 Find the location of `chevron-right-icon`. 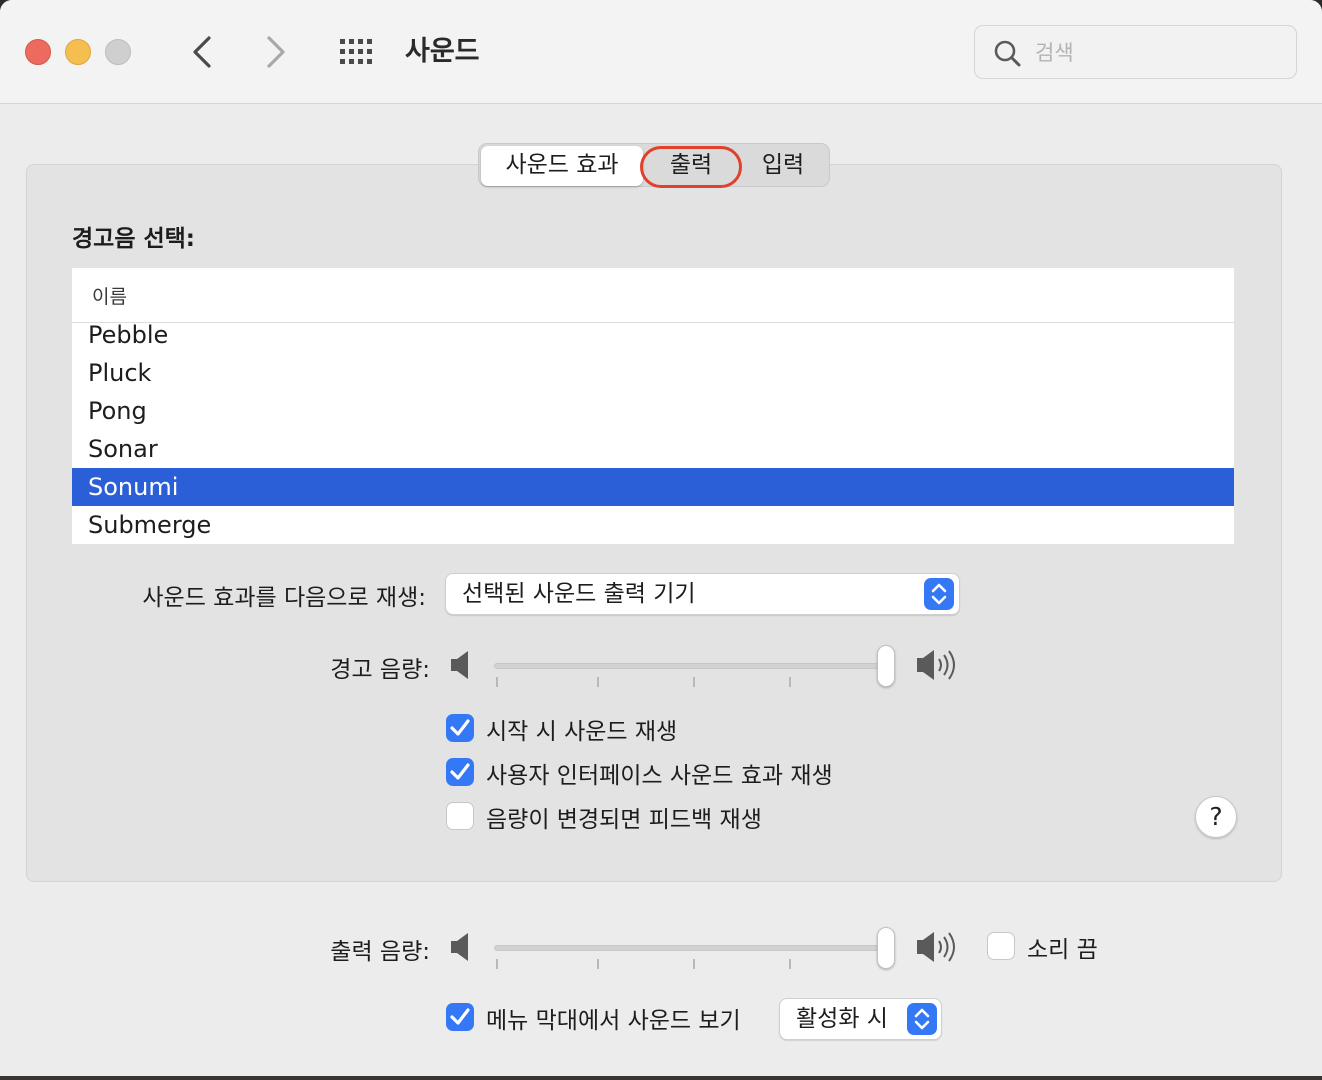

chevron-right-icon is located at coordinates (276, 52).